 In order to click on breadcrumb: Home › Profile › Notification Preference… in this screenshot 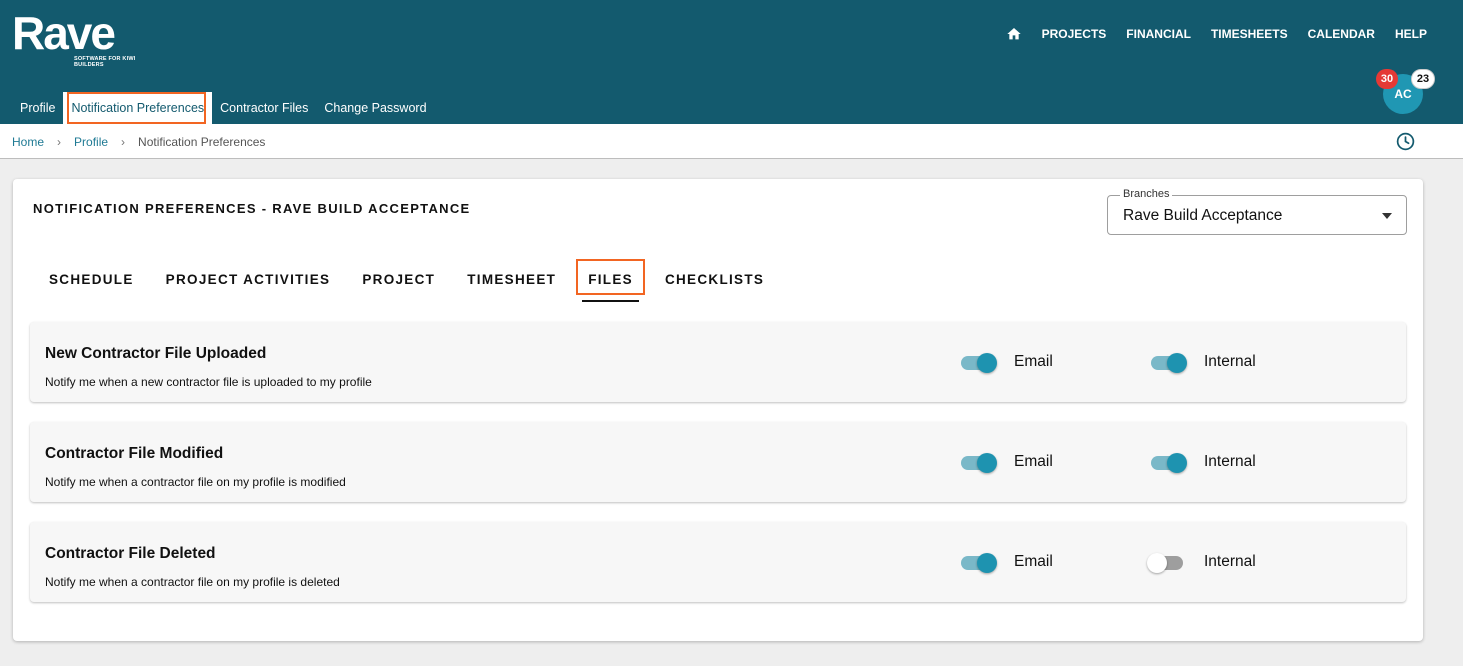, I will do `click(138, 142)`.